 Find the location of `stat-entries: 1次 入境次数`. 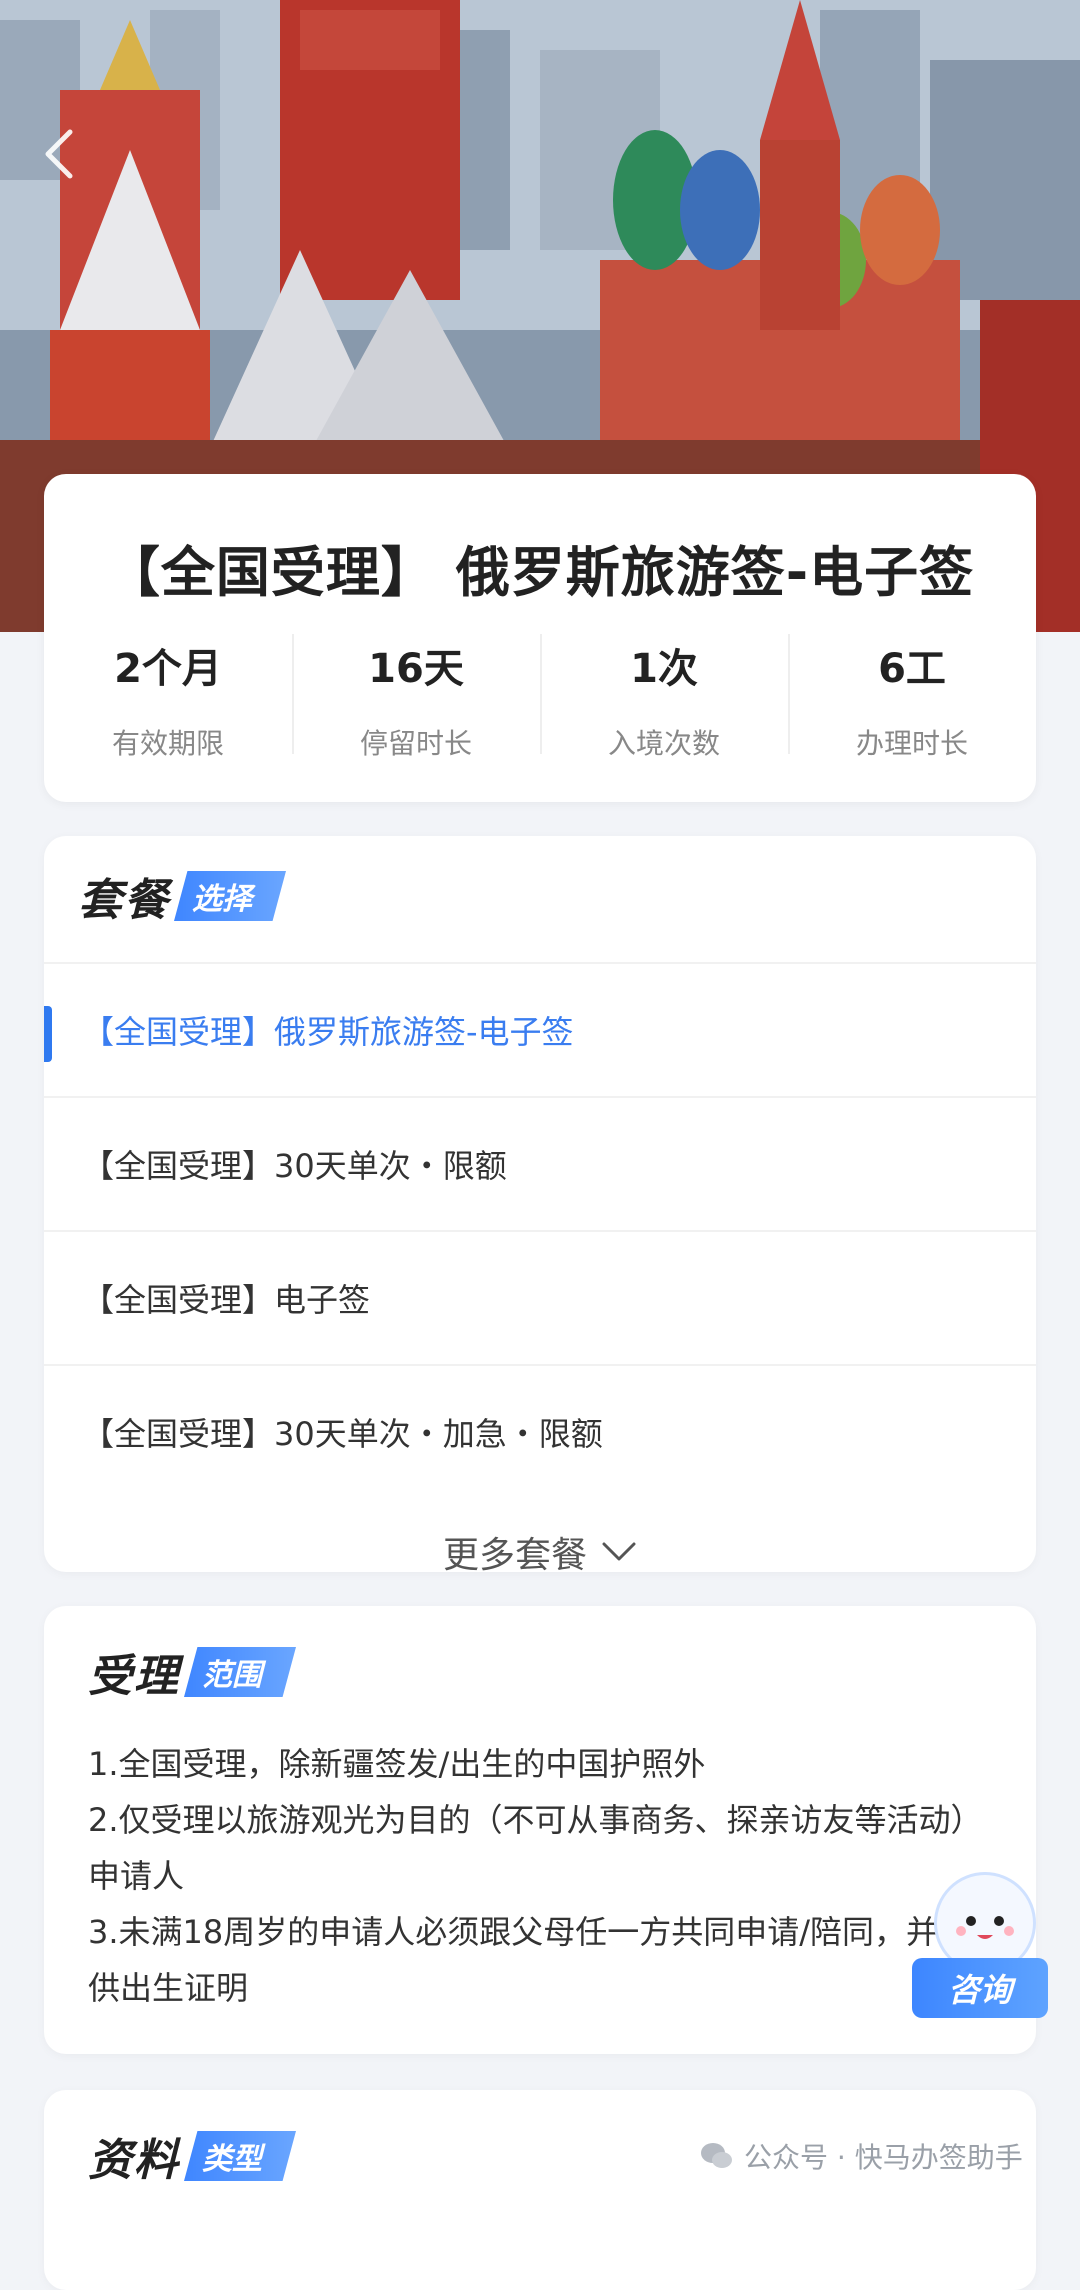

stat-entries: 1次 入境次数 is located at coordinates (664, 697).